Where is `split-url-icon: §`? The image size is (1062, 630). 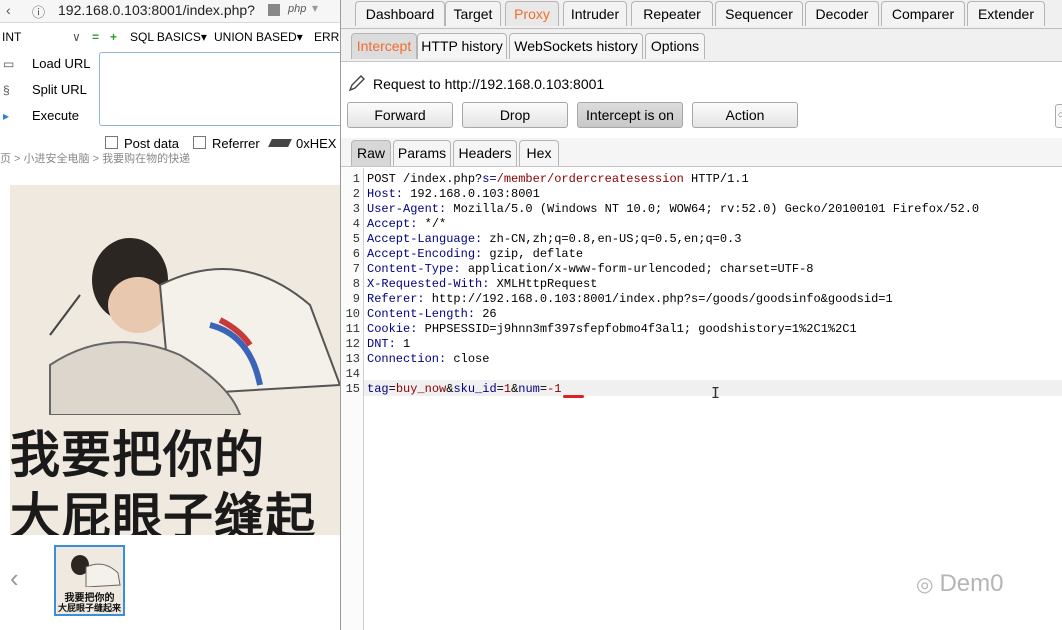 split-url-icon: § is located at coordinates (6, 90).